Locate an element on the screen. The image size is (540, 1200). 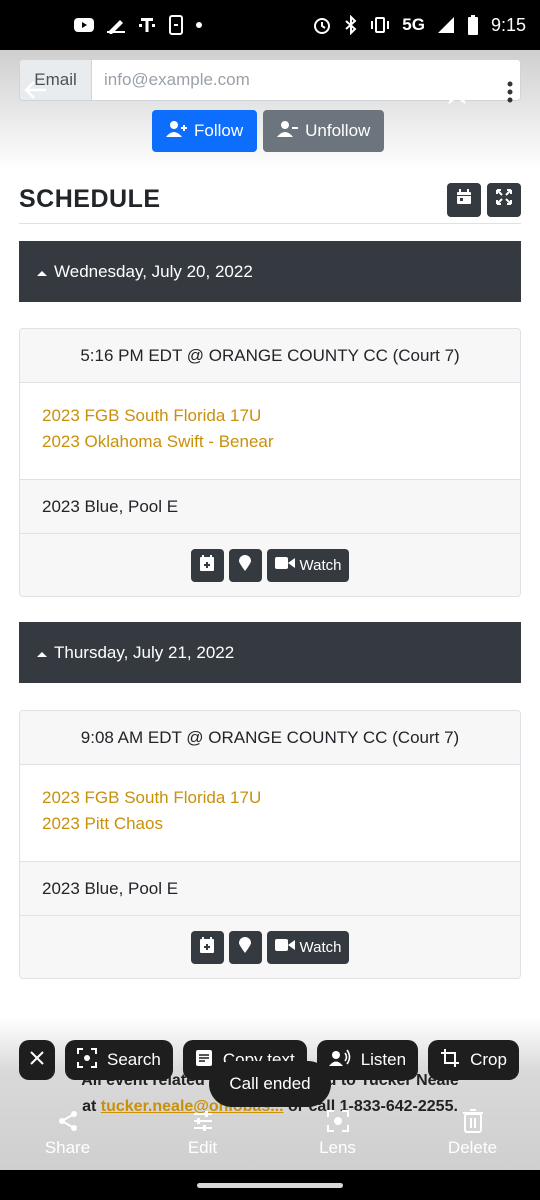
crop-chip: Crop is located at coordinates (473, 1060).